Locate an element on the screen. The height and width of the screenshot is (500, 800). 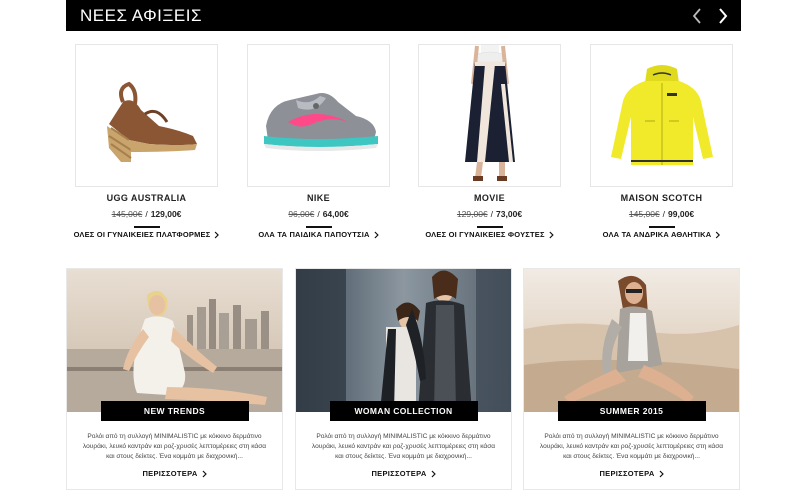
section-header: ΝΕΕΣ ΑΦΙΞΕΙΣ is located at coordinates (403, 15).